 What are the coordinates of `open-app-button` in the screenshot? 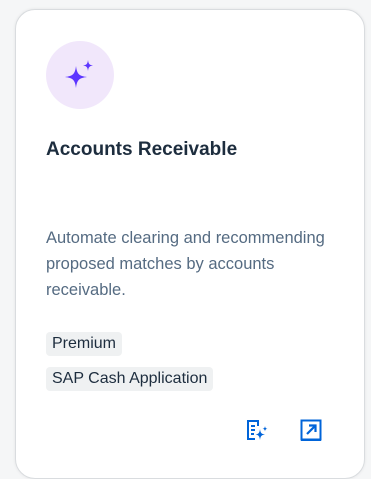 It's located at (311, 430).